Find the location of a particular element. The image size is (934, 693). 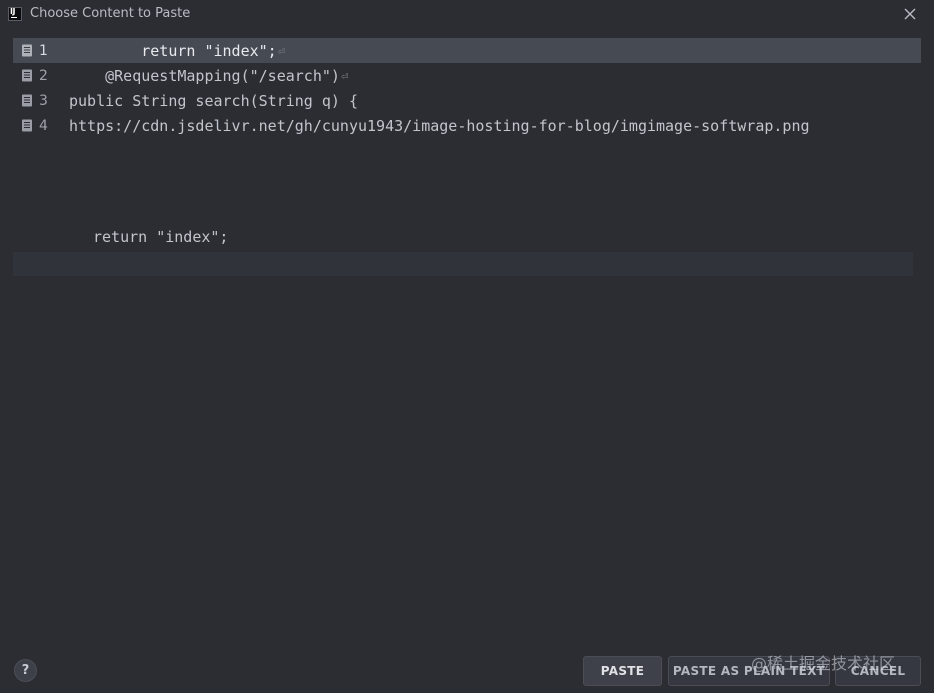

cancel-button: CANCEL is located at coordinates (878, 671).